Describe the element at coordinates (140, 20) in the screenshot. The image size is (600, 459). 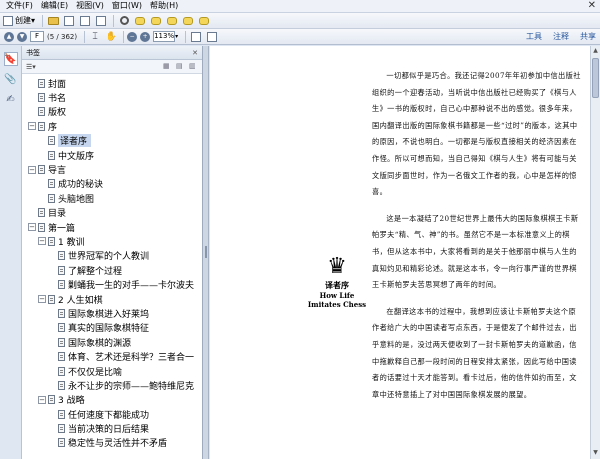
I see `comment-button` at that location.